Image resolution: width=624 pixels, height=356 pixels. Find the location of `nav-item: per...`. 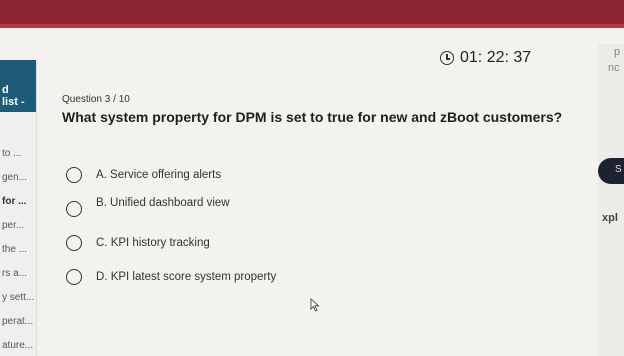

nav-item: per... is located at coordinates (13, 225).